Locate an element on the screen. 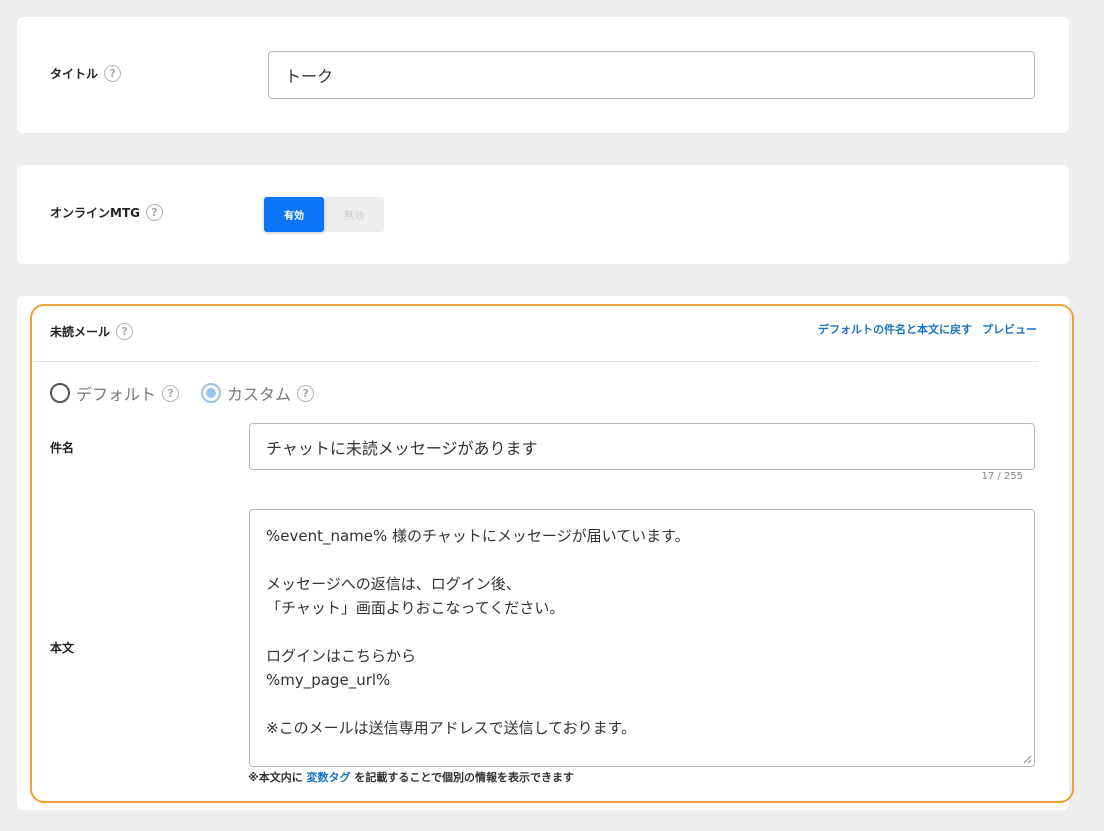 The height and width of the screenshot is (831, 1104). subject-label: 件名 is located at coordinates (62, 448).